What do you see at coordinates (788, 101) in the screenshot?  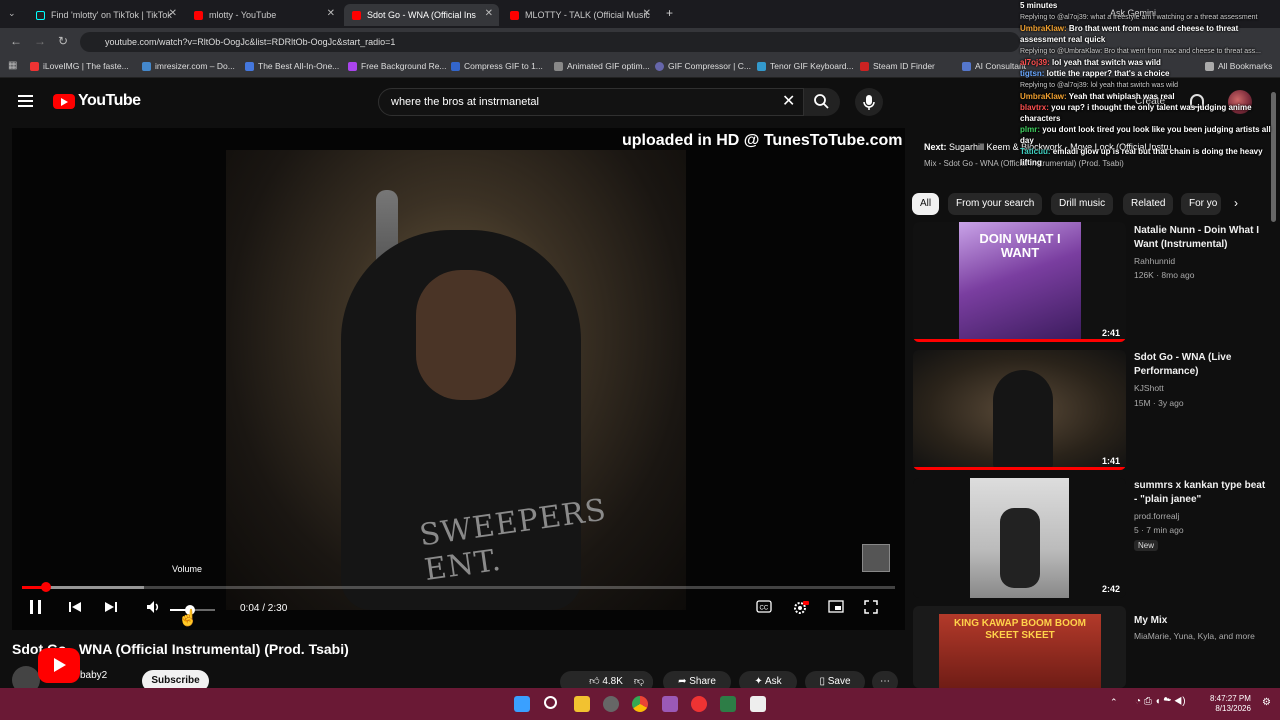 I see `clear-search-icon: ✕` at bounding box center [788, 101].